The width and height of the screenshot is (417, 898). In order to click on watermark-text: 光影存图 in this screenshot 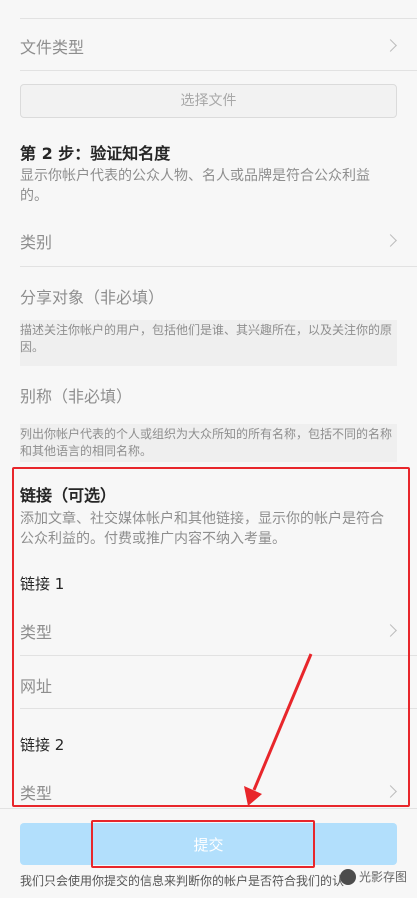, I will do `click(382, 877)`.